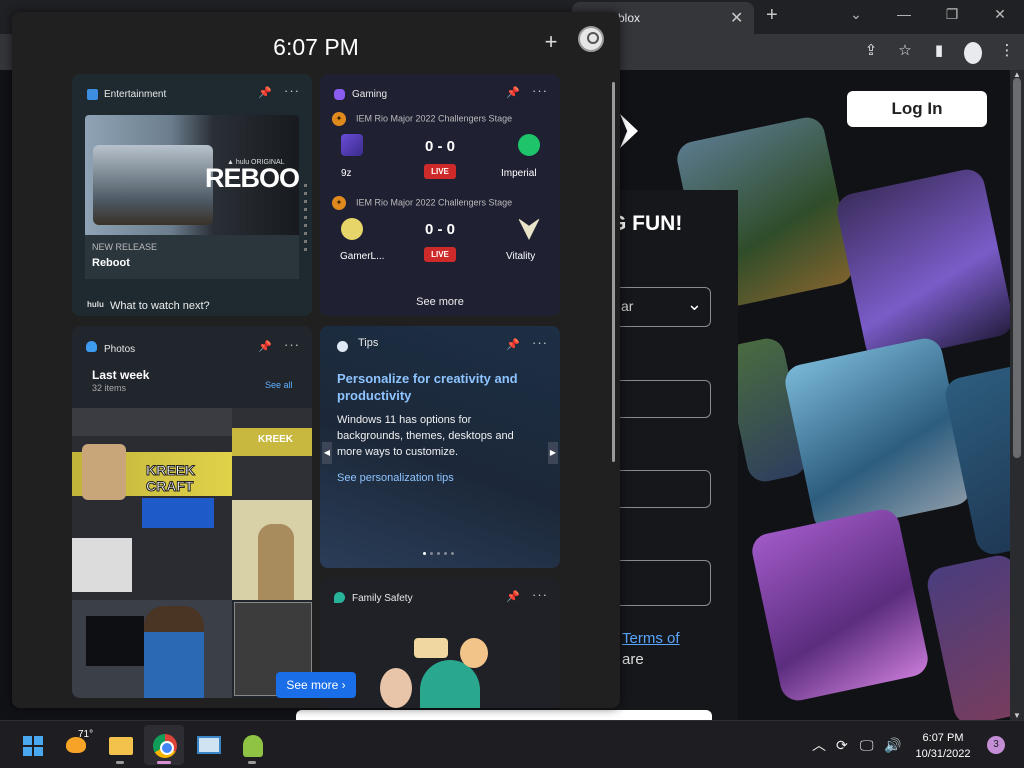  What do you see at coordinates (339, 94) in the screenshot?
I see `gamepad-icon` at bounding box center [339, 94].